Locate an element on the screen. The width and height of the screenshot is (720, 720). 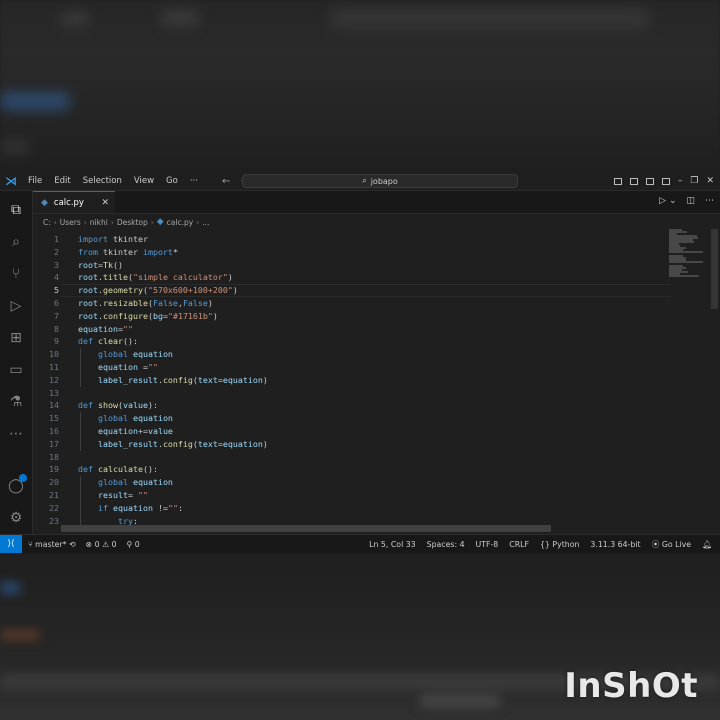
code-line: 2 from tkinter import* is located at coordinates (353, 252).